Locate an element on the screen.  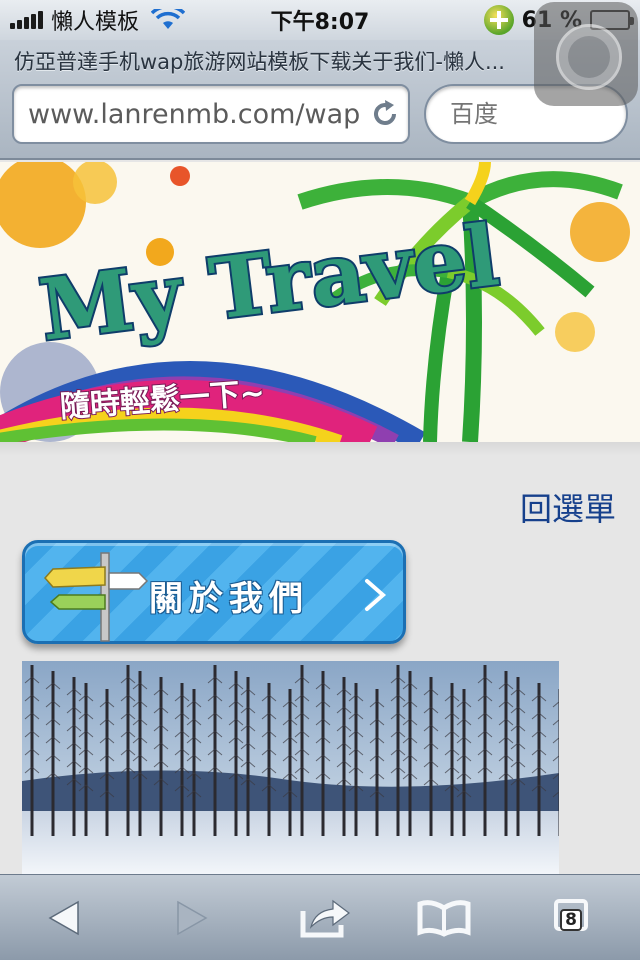
chevron-right-icon is located at coordinates (376, 595).